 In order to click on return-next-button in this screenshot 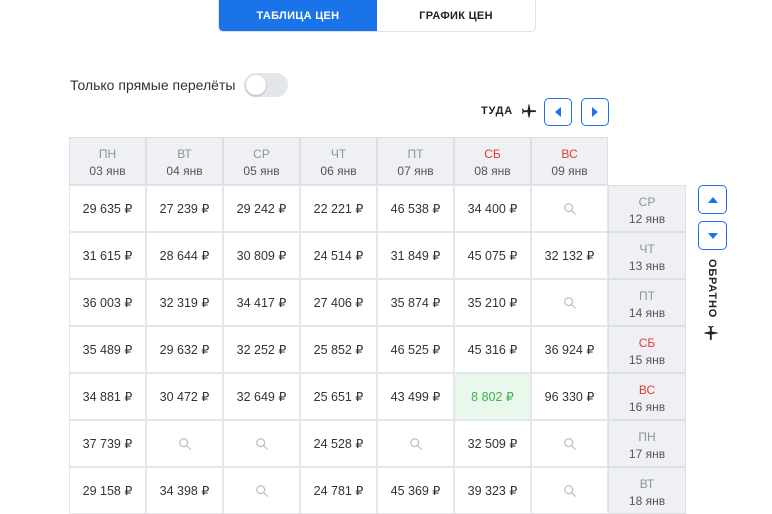, I will do `click(712, 235)`.